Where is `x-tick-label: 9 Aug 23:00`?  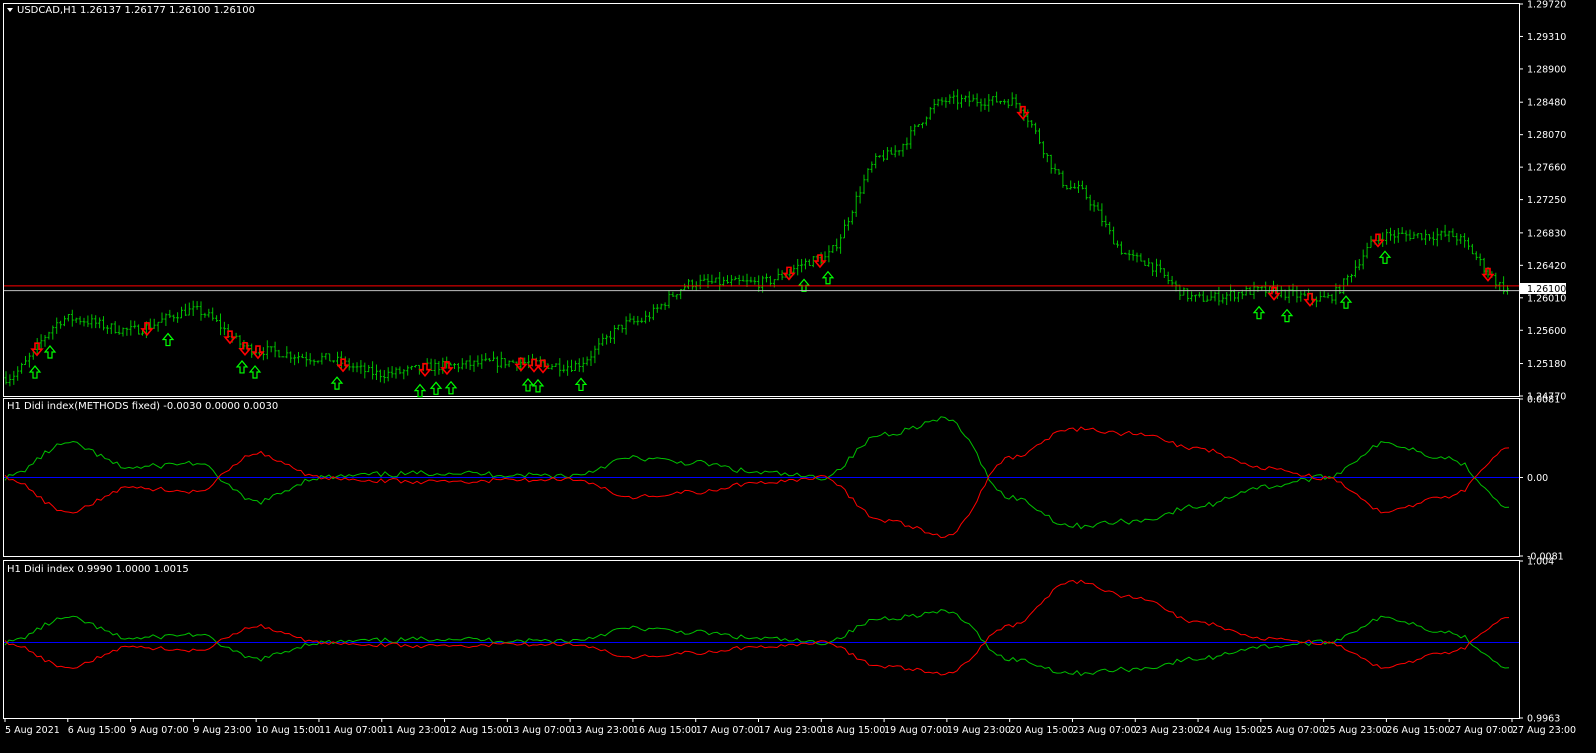 x-tick-label: 9 Aug 23:00 is located at coordinates (222, 730).